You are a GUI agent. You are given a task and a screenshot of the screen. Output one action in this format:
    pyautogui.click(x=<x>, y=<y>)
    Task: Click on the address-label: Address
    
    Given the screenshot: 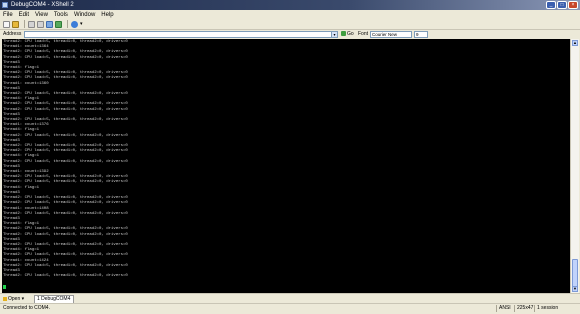 What is the action you would take?
    pyautogui.click(x=12, y=34)
    